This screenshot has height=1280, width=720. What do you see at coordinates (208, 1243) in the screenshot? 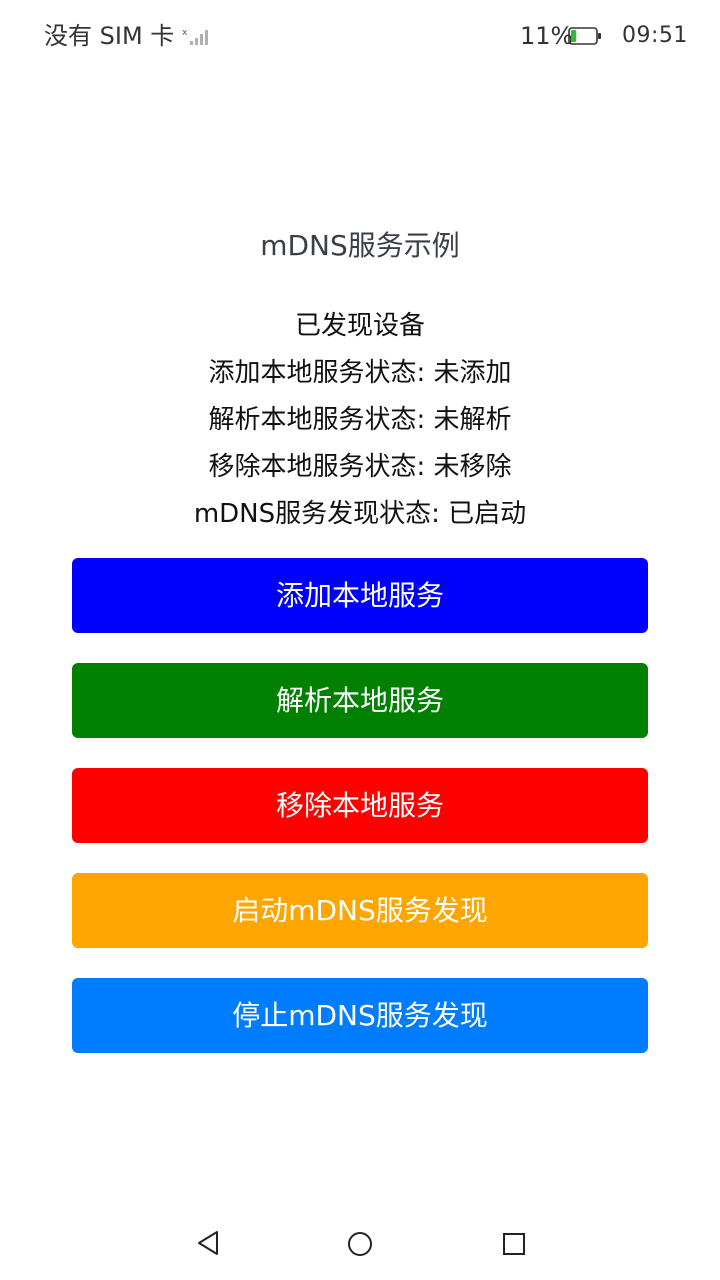
I see `back-icon` at bounding box center [208, 1243].